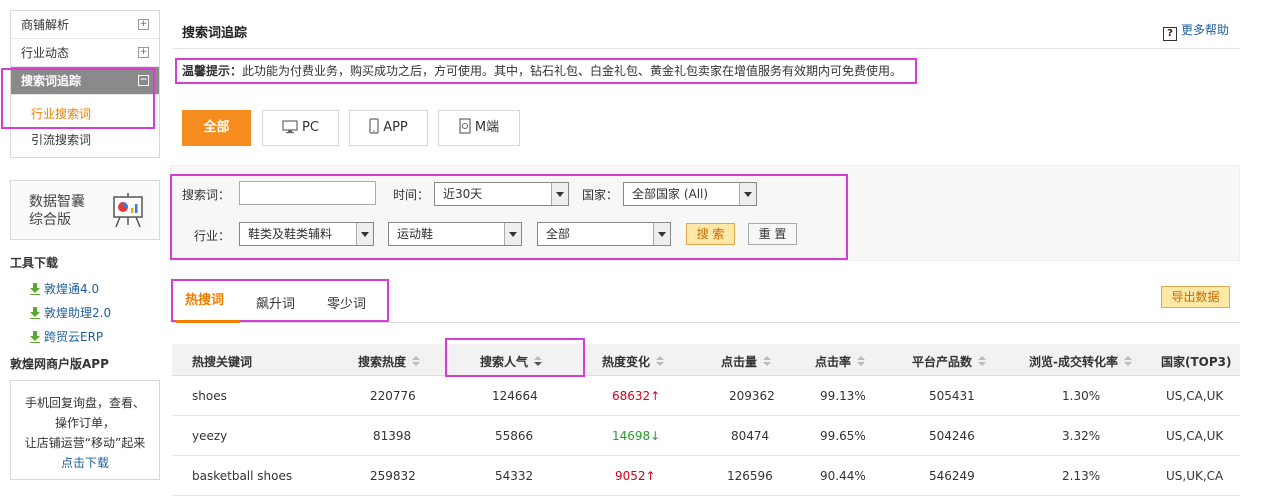 This screenshot has width=1280, height=497. I want to click on industry-label: 行业：, so click(212, 236).